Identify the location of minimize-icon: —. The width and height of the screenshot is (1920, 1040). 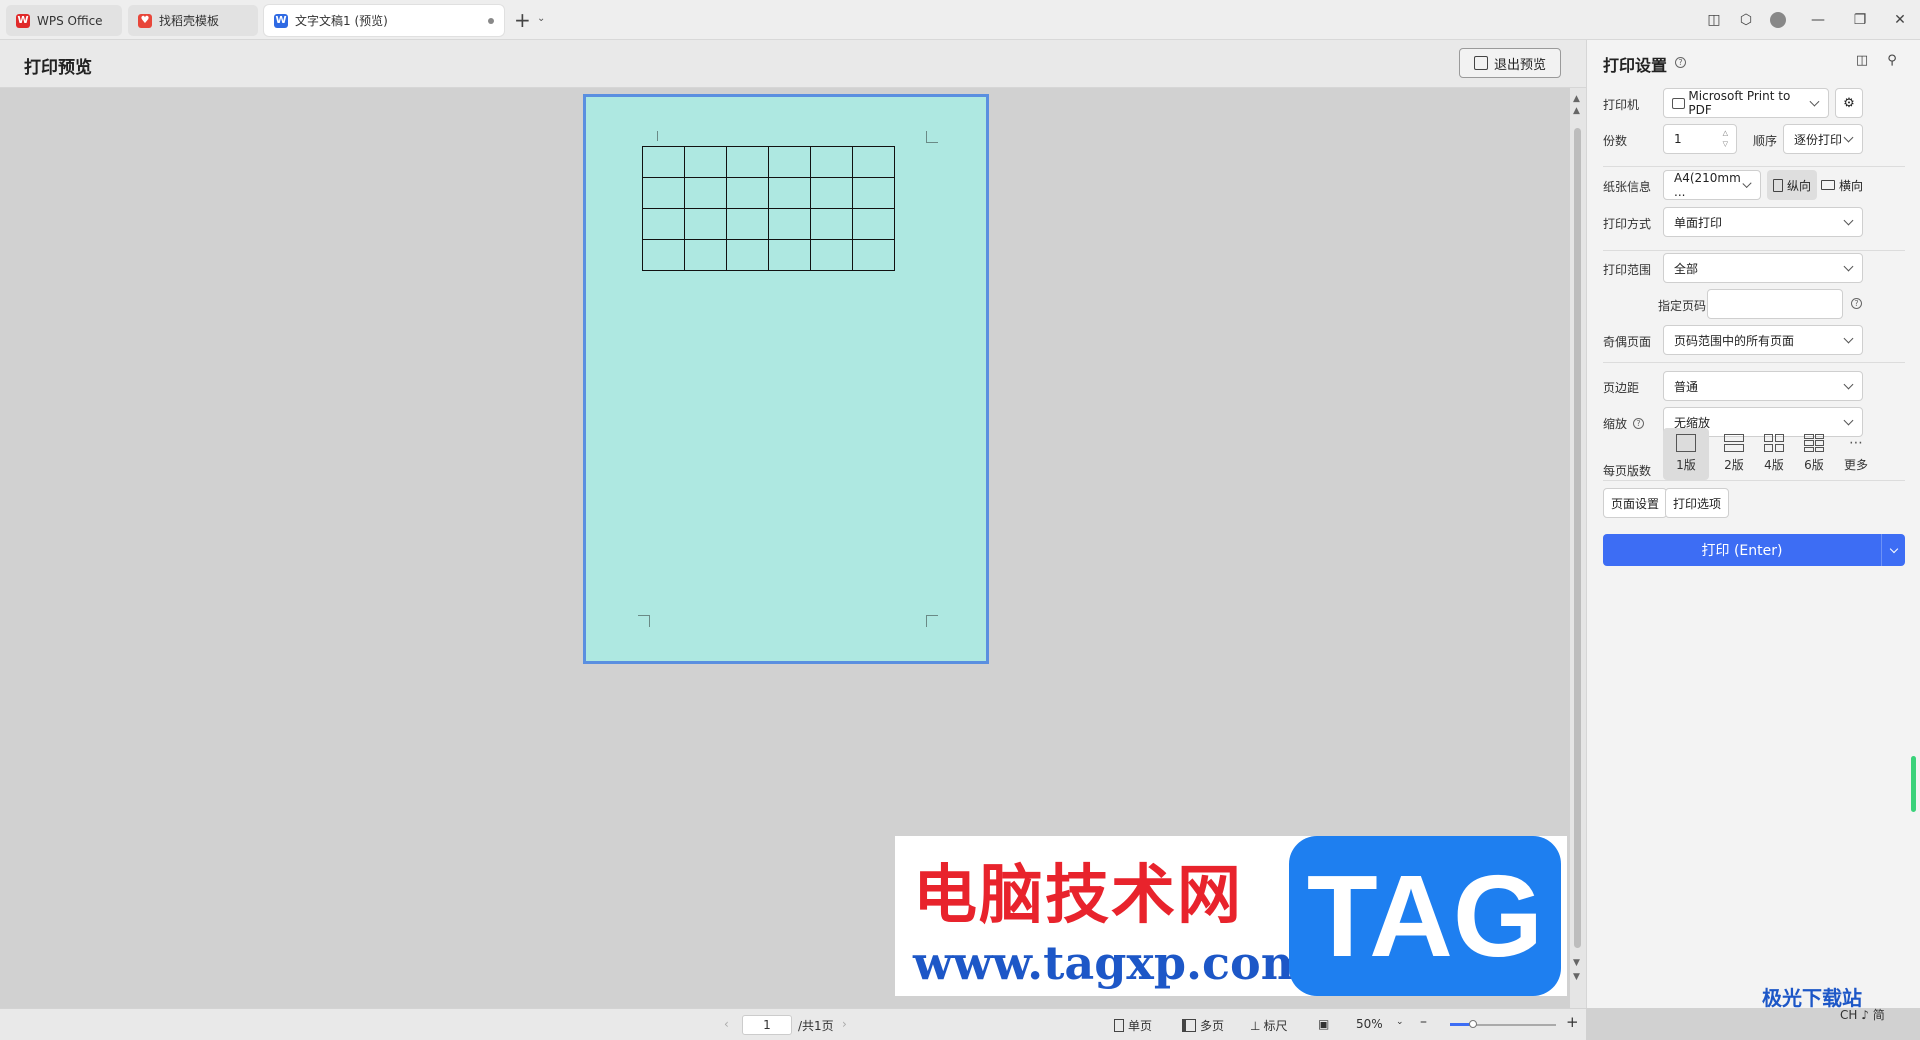
(1818, 20).